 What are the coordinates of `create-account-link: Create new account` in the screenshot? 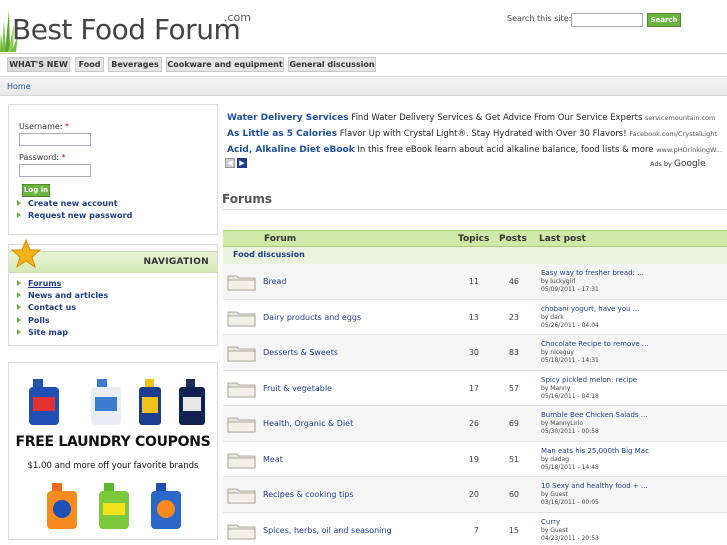 It's located at (67, 203).